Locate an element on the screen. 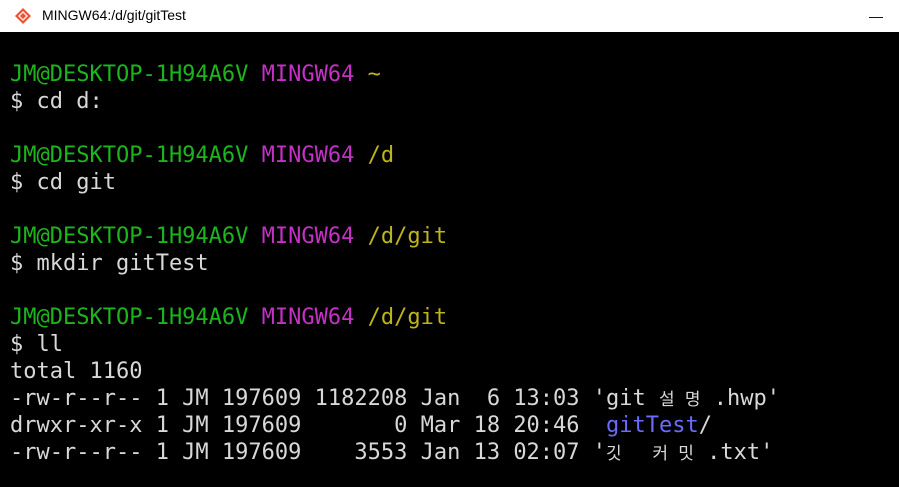  directory-suffix: / is located at coordinates (705, 425).